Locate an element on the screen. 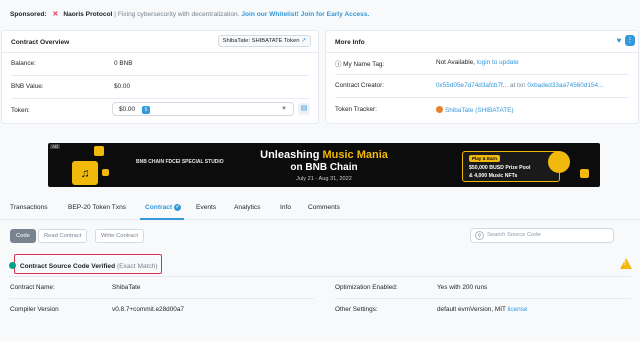  token-tracker-link: ShibaTate (SHIBATATE) is located at coordinates (479, 110).